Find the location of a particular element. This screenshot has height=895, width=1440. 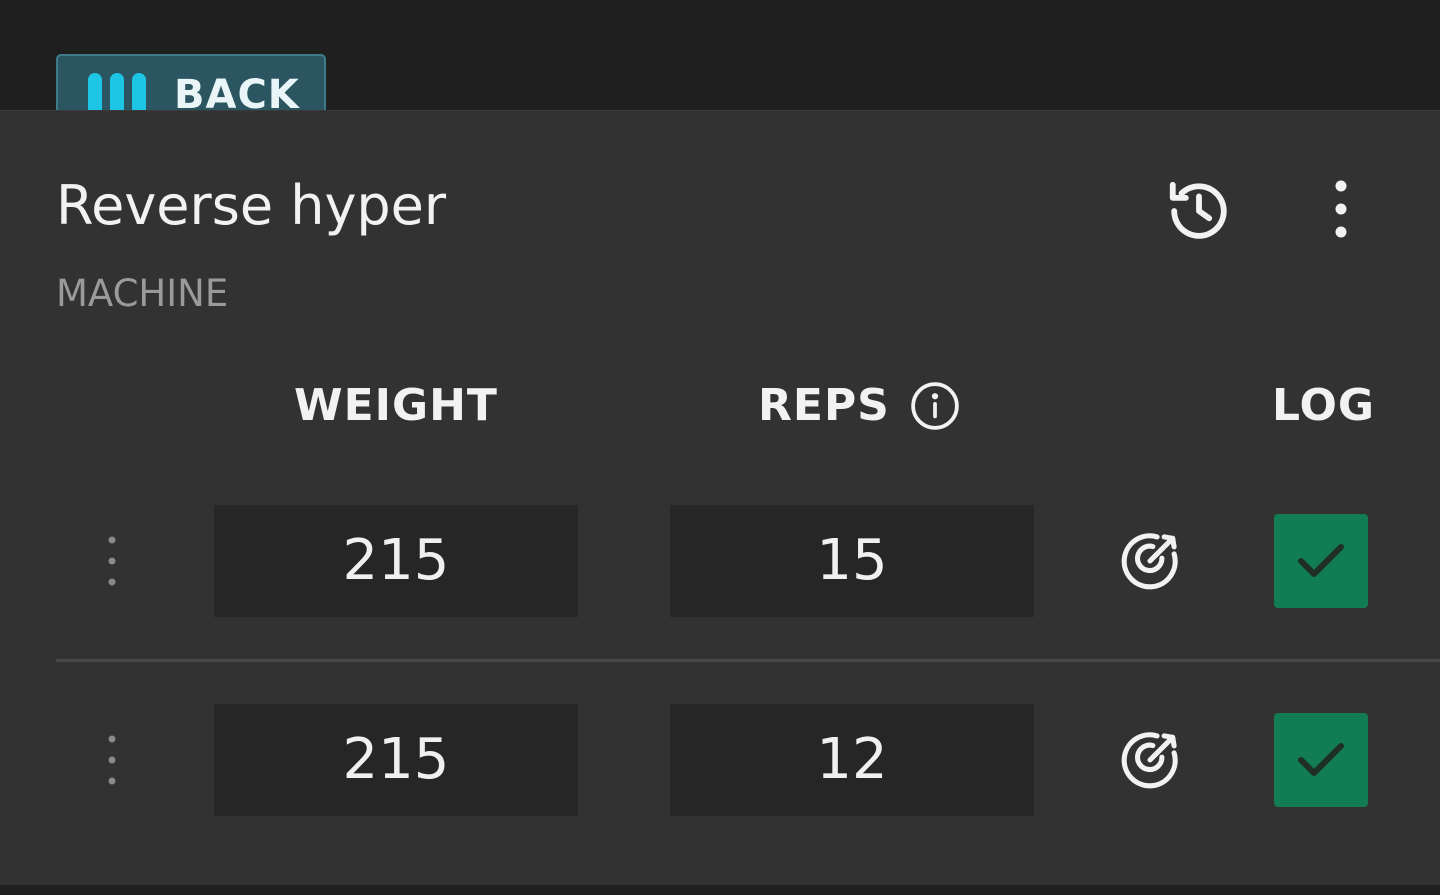

reps-input: 12 is located at coordinates (852, 760).